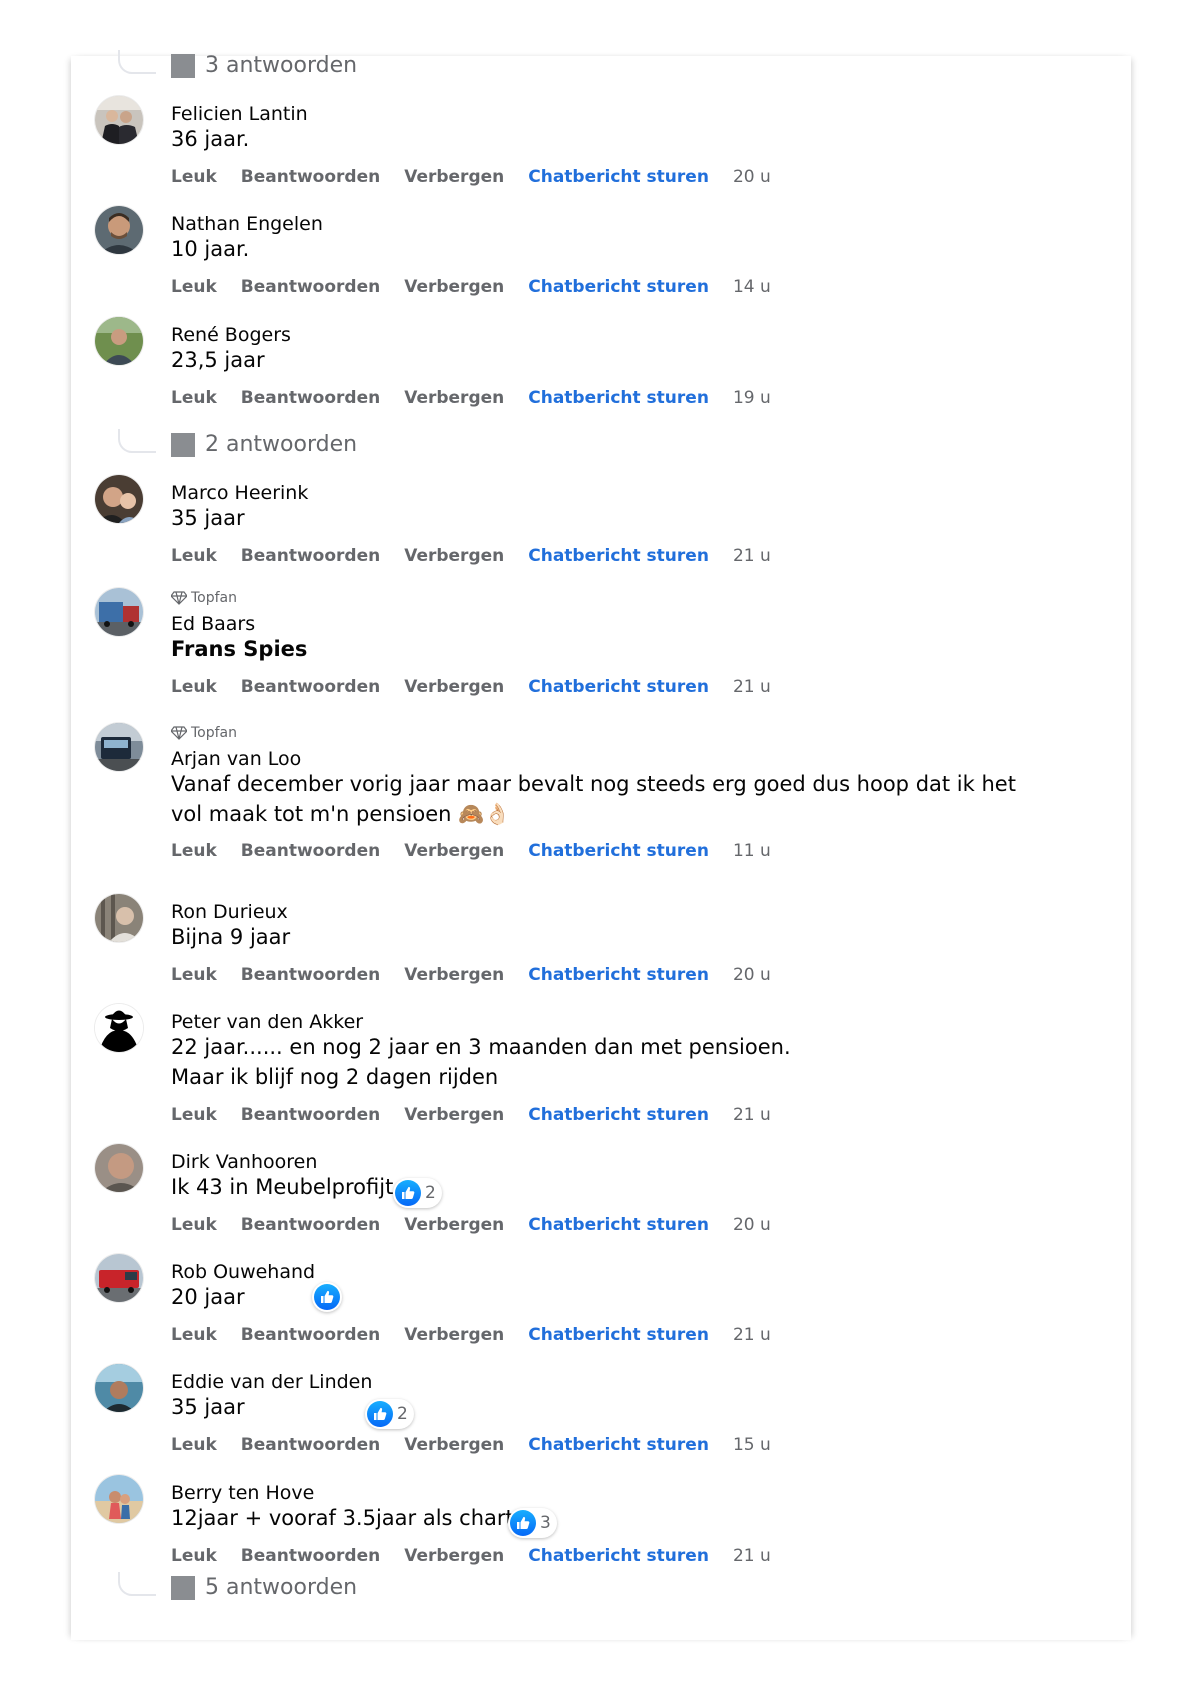  Describe the element at coordinates (752, 1445) in the screenshot. I see `timestamp: 15 u` at that location.